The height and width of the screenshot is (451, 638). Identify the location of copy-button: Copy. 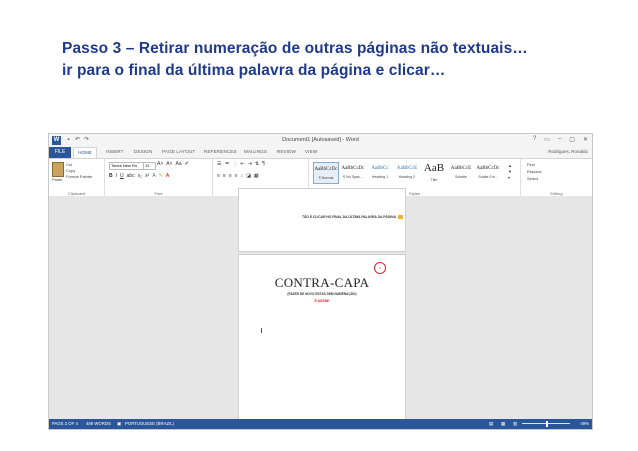
(70, 170).